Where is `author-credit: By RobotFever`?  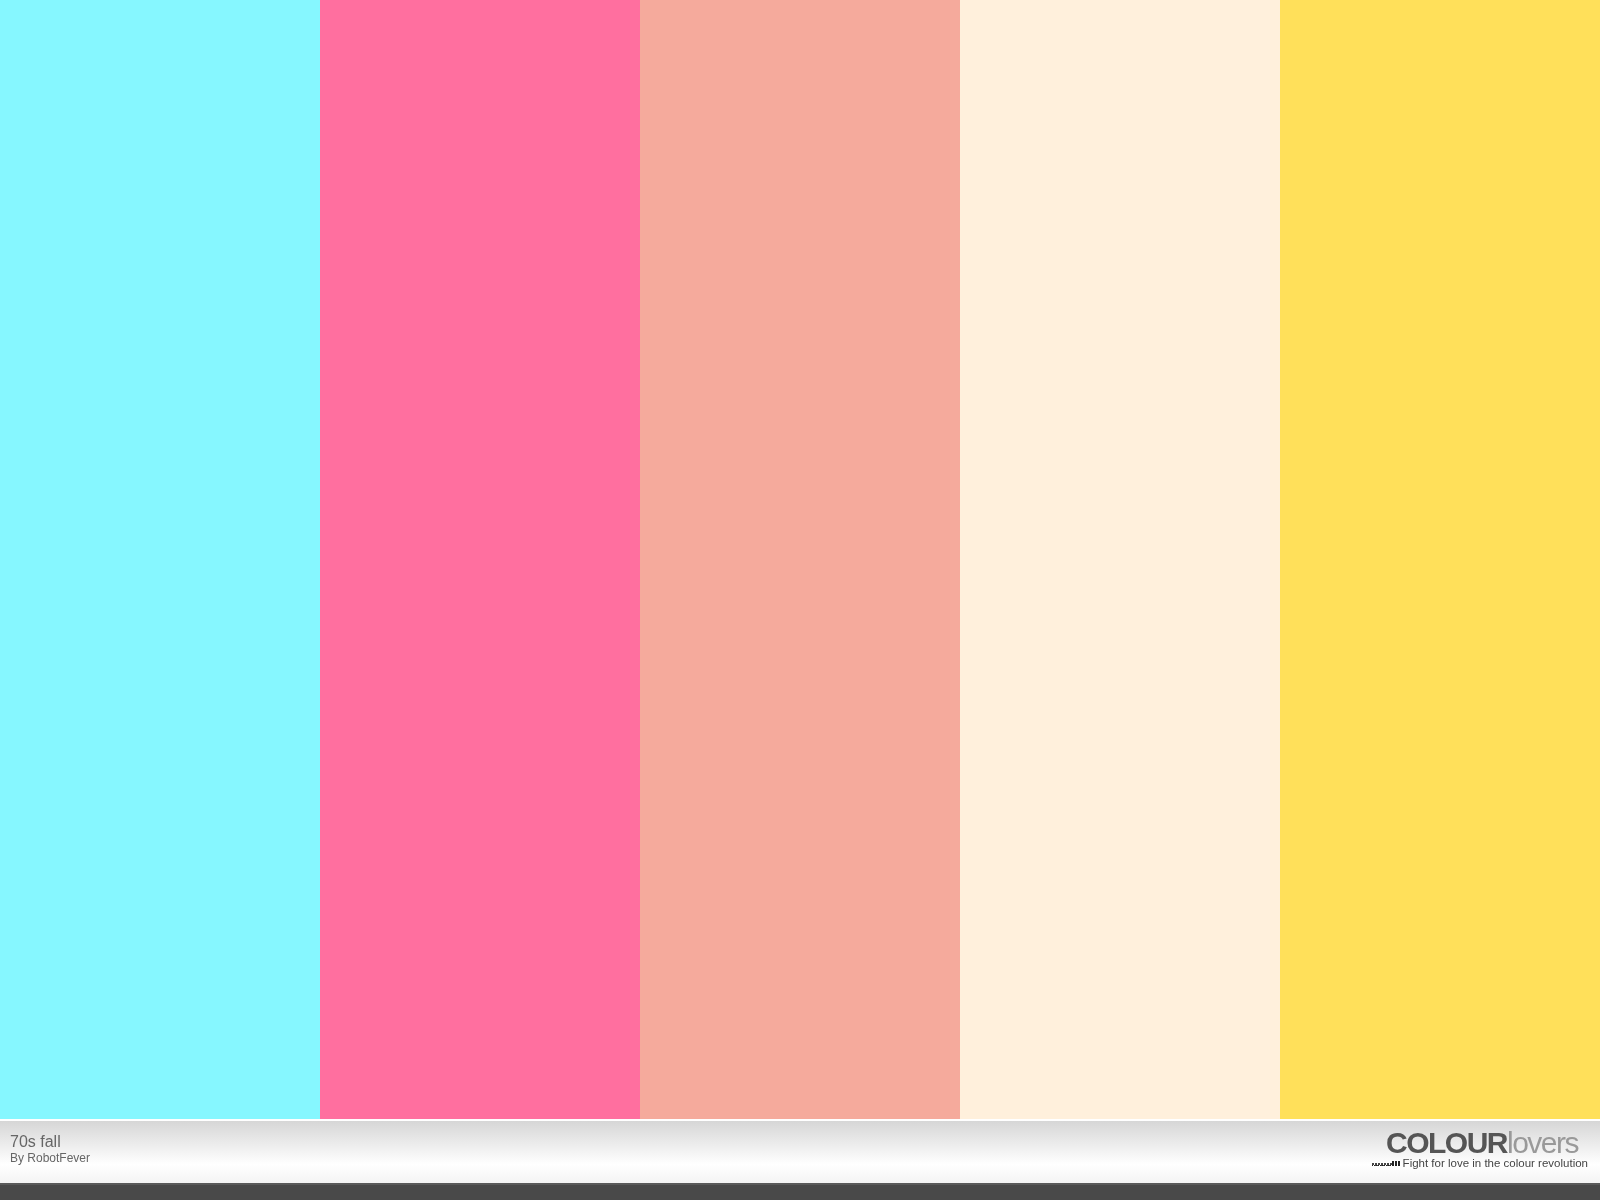 author-credit: By RobotFever is located at coordinates (50, 1158).